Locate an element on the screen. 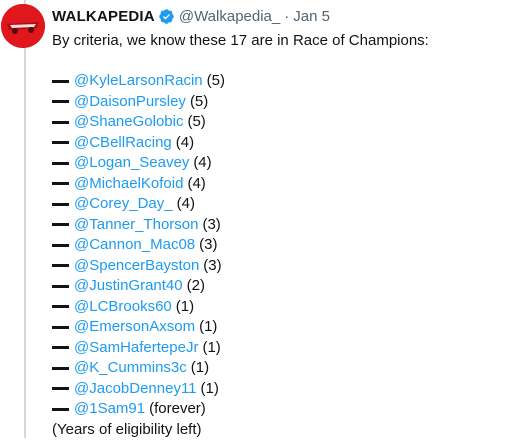 The image size is (520, 440). list-item: @LCBrooks60 (1) is located at coordinates (282, 307).